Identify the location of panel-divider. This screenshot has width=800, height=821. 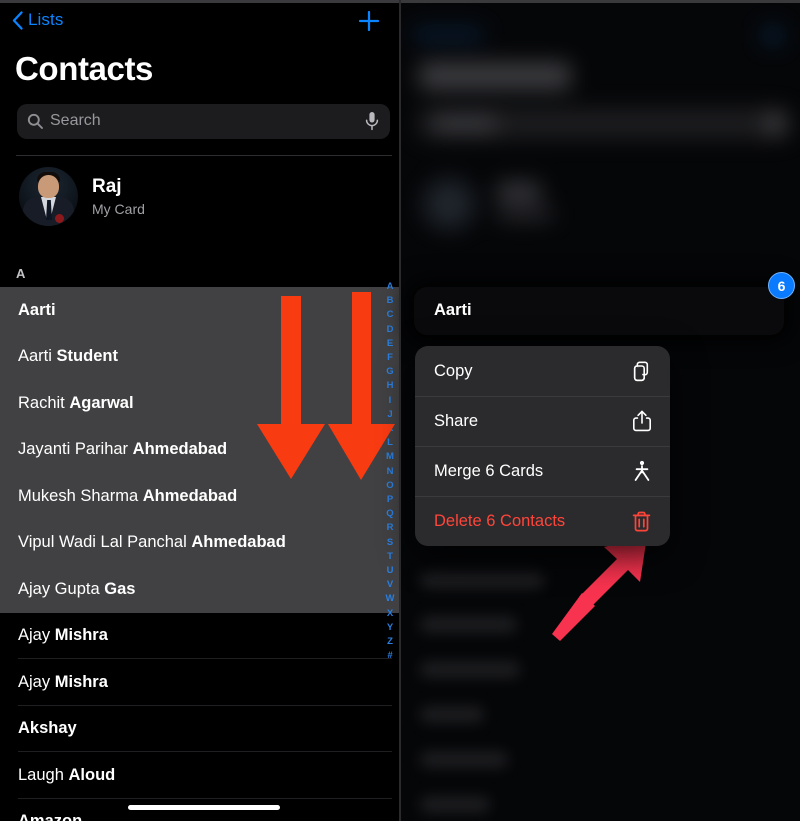
(400, 410).